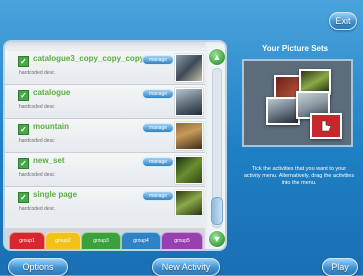 This screenshot has width=363, height=276. Describe the element at coordinates (52, 92) in the screenshot. I see `activity-title: catalogue` at that location.